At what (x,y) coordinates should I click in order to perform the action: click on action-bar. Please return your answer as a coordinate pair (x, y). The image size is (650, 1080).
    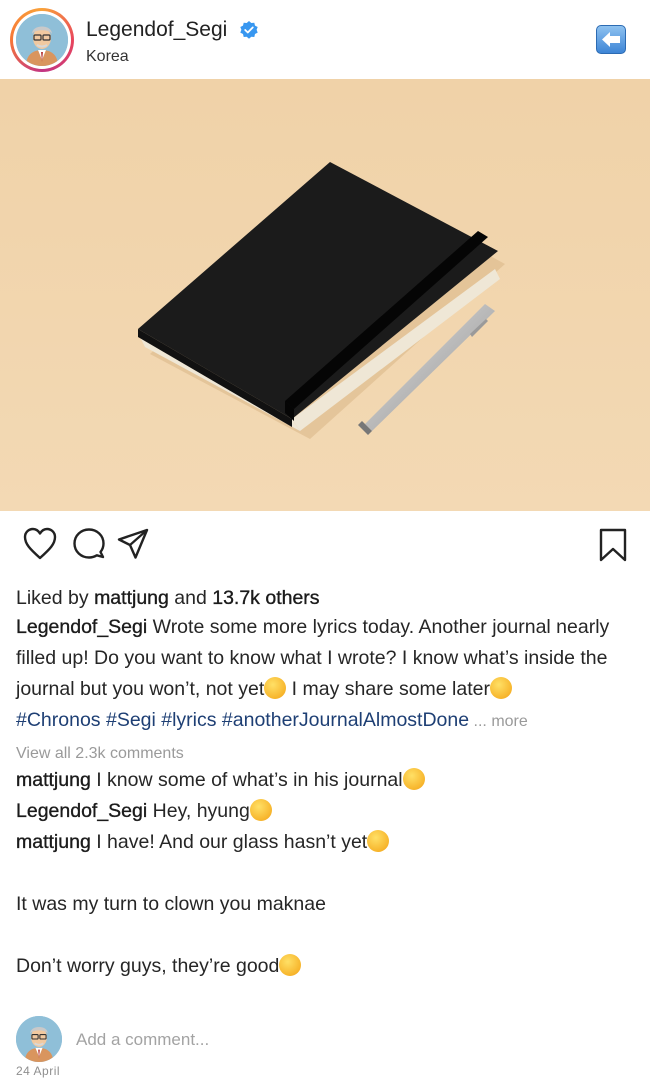
    Looking at the image, I should click on (325, 549).